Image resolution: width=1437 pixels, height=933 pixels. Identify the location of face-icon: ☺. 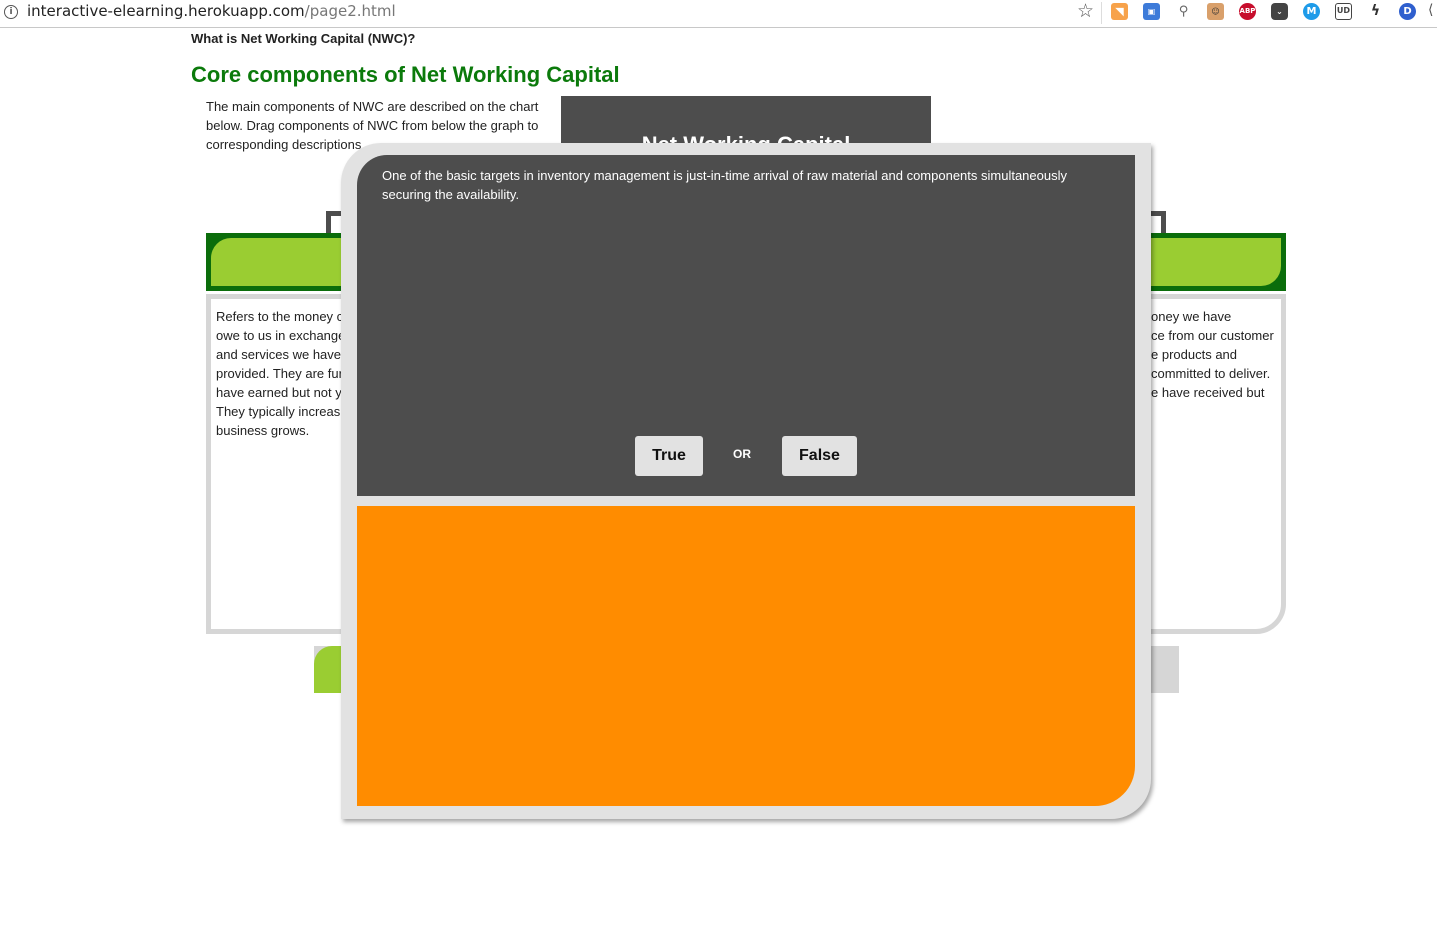
(1215, 11).